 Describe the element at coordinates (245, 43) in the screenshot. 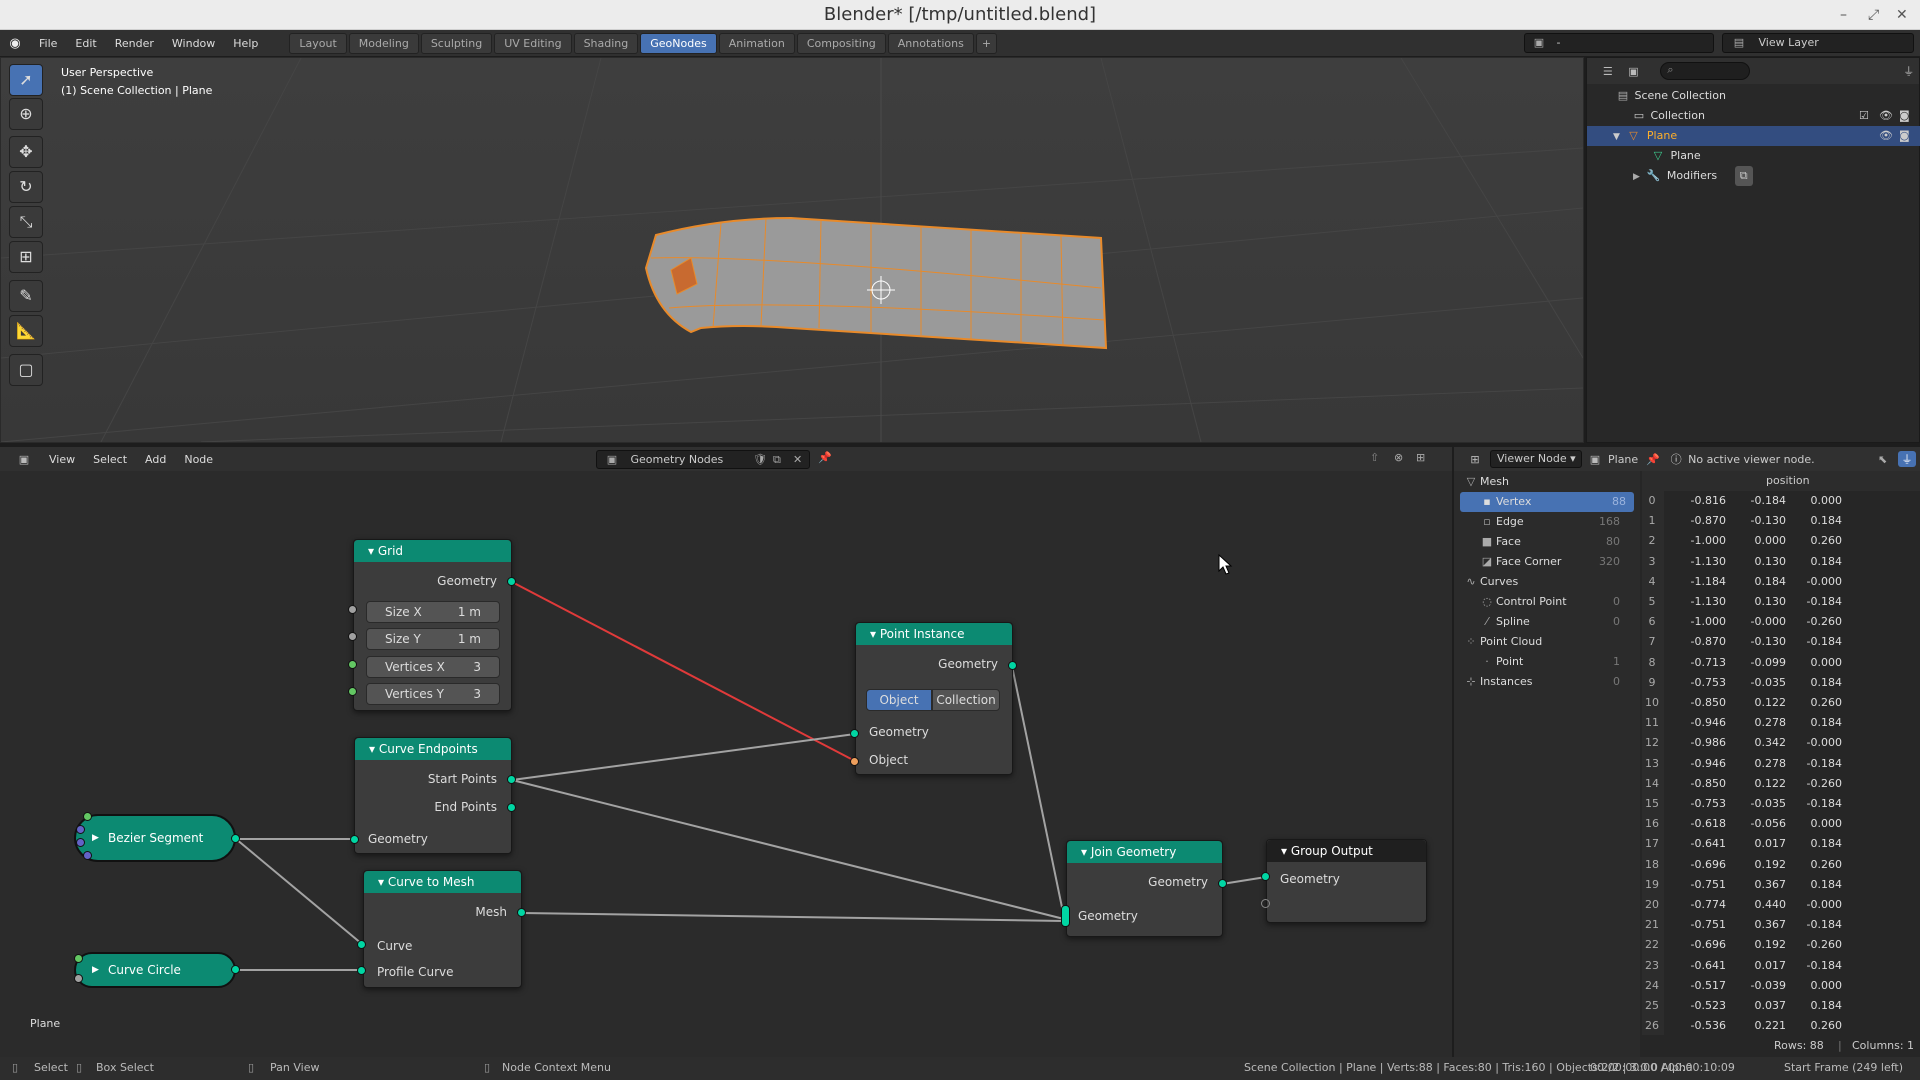

I see `menu-help: Help` at that location.